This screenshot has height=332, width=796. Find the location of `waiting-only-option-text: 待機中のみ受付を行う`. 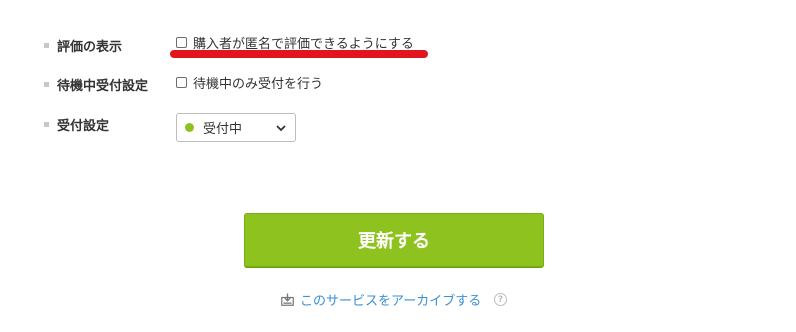

waiting-only-option-text: 待機中のみ受付を行う is located at coordinates (258, 84).